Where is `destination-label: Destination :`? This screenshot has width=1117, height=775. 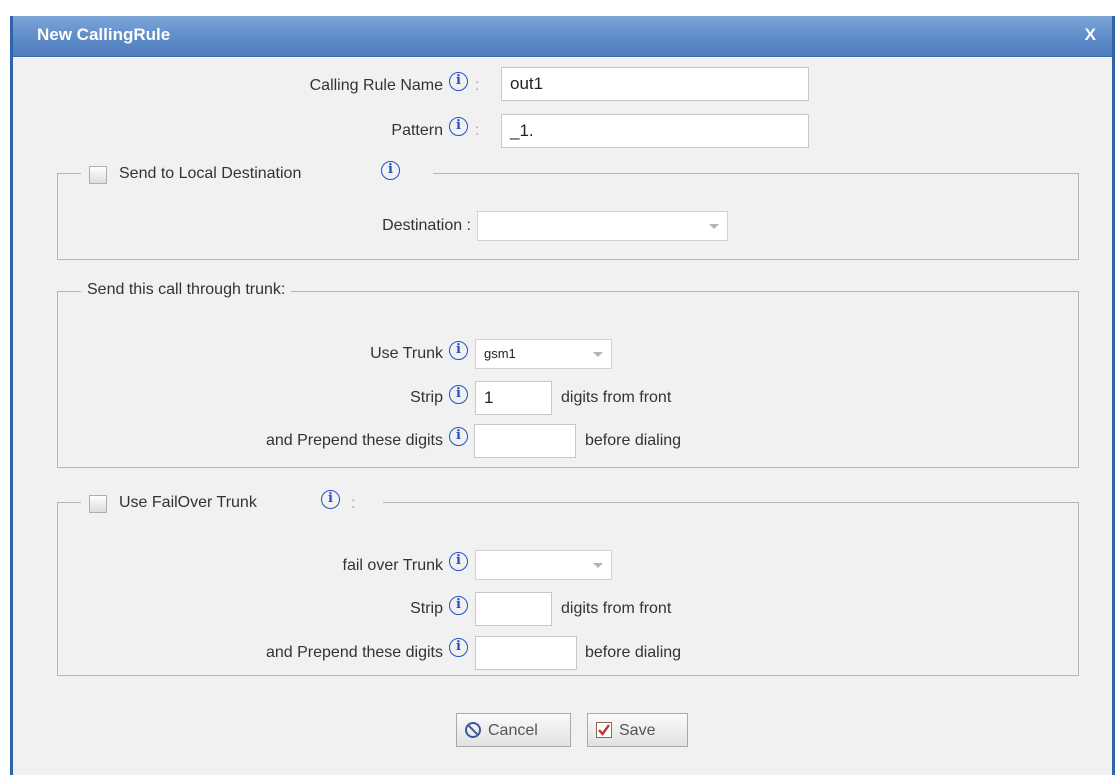 destination-label: Destination : is located at coordinates (426, 225).